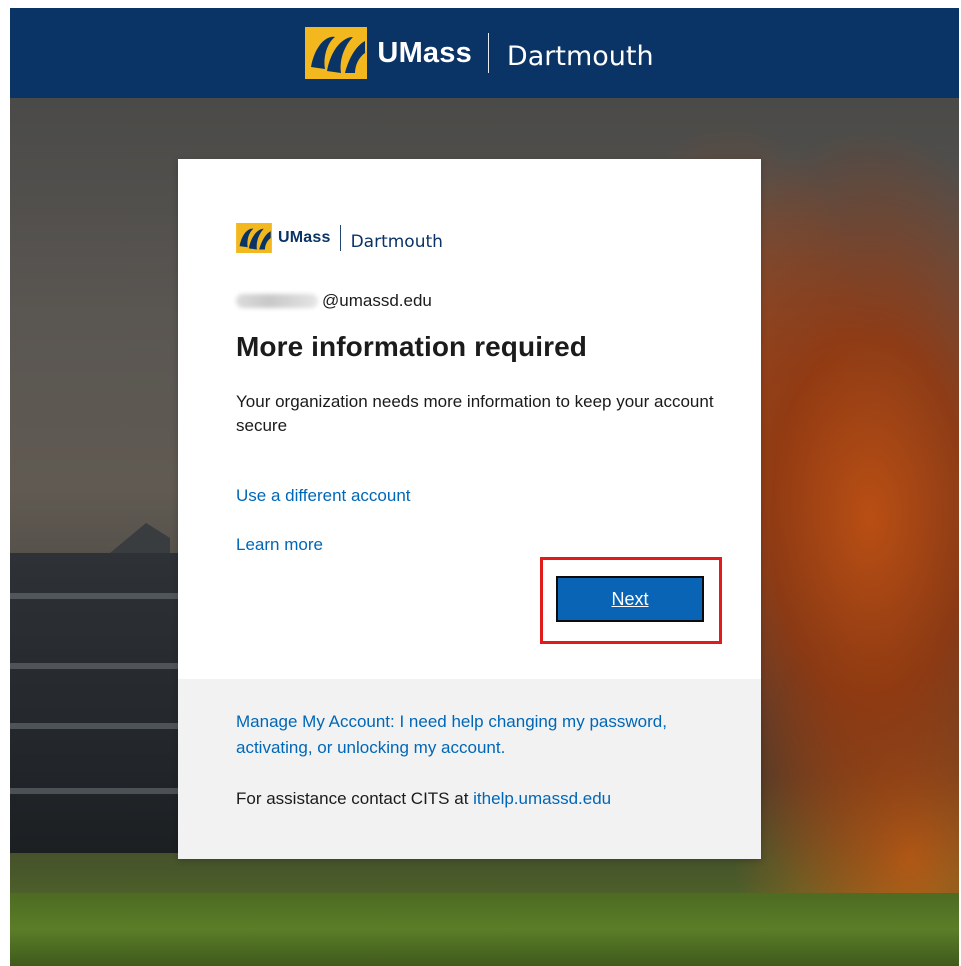  Describe the element at coordinates (411, 346) in the screenshot. I see `page-title: More information required` at that location.